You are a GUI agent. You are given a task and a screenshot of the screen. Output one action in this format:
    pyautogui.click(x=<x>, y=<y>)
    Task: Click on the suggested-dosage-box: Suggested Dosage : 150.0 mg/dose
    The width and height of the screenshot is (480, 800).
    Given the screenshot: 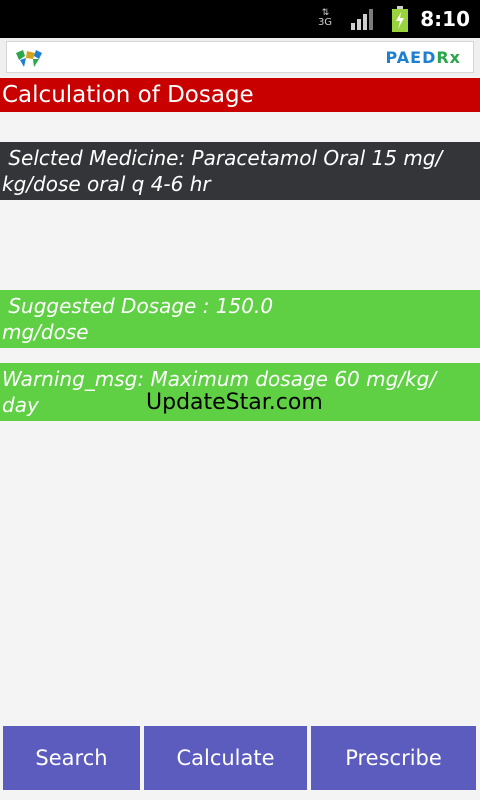 What is the action you would take?
    pyautogui.click(x=240, y=319)
    